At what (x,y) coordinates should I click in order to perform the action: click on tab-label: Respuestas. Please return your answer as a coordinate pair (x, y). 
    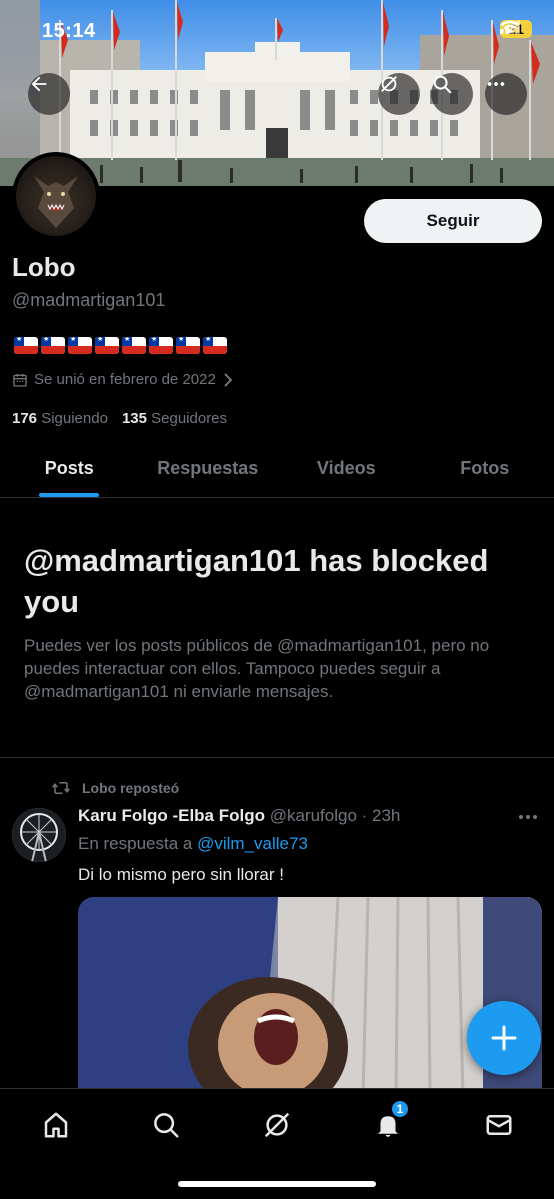
    Looking at the image, I should click on (208, 468).